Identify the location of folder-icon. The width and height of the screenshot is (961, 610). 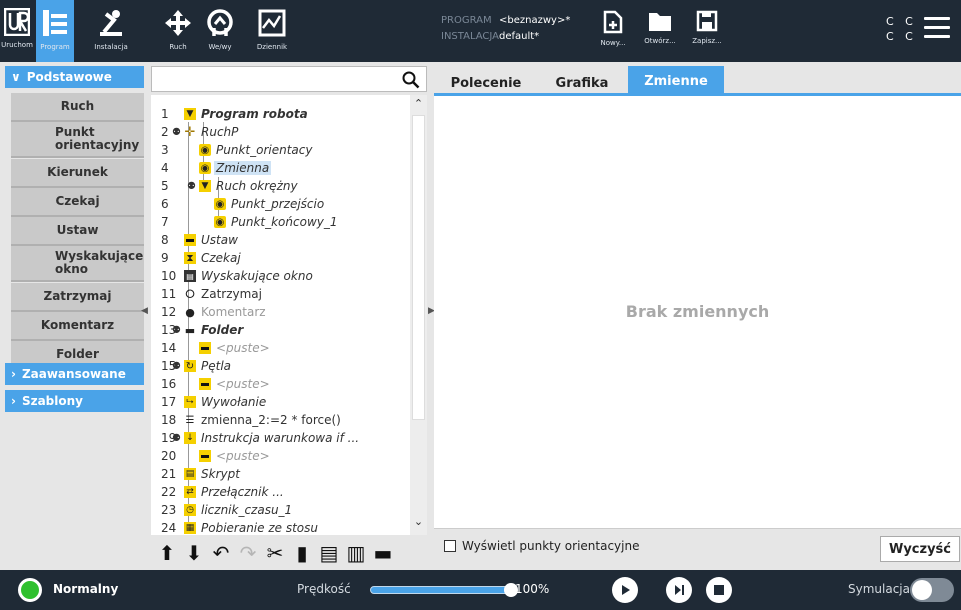
(660, 22).